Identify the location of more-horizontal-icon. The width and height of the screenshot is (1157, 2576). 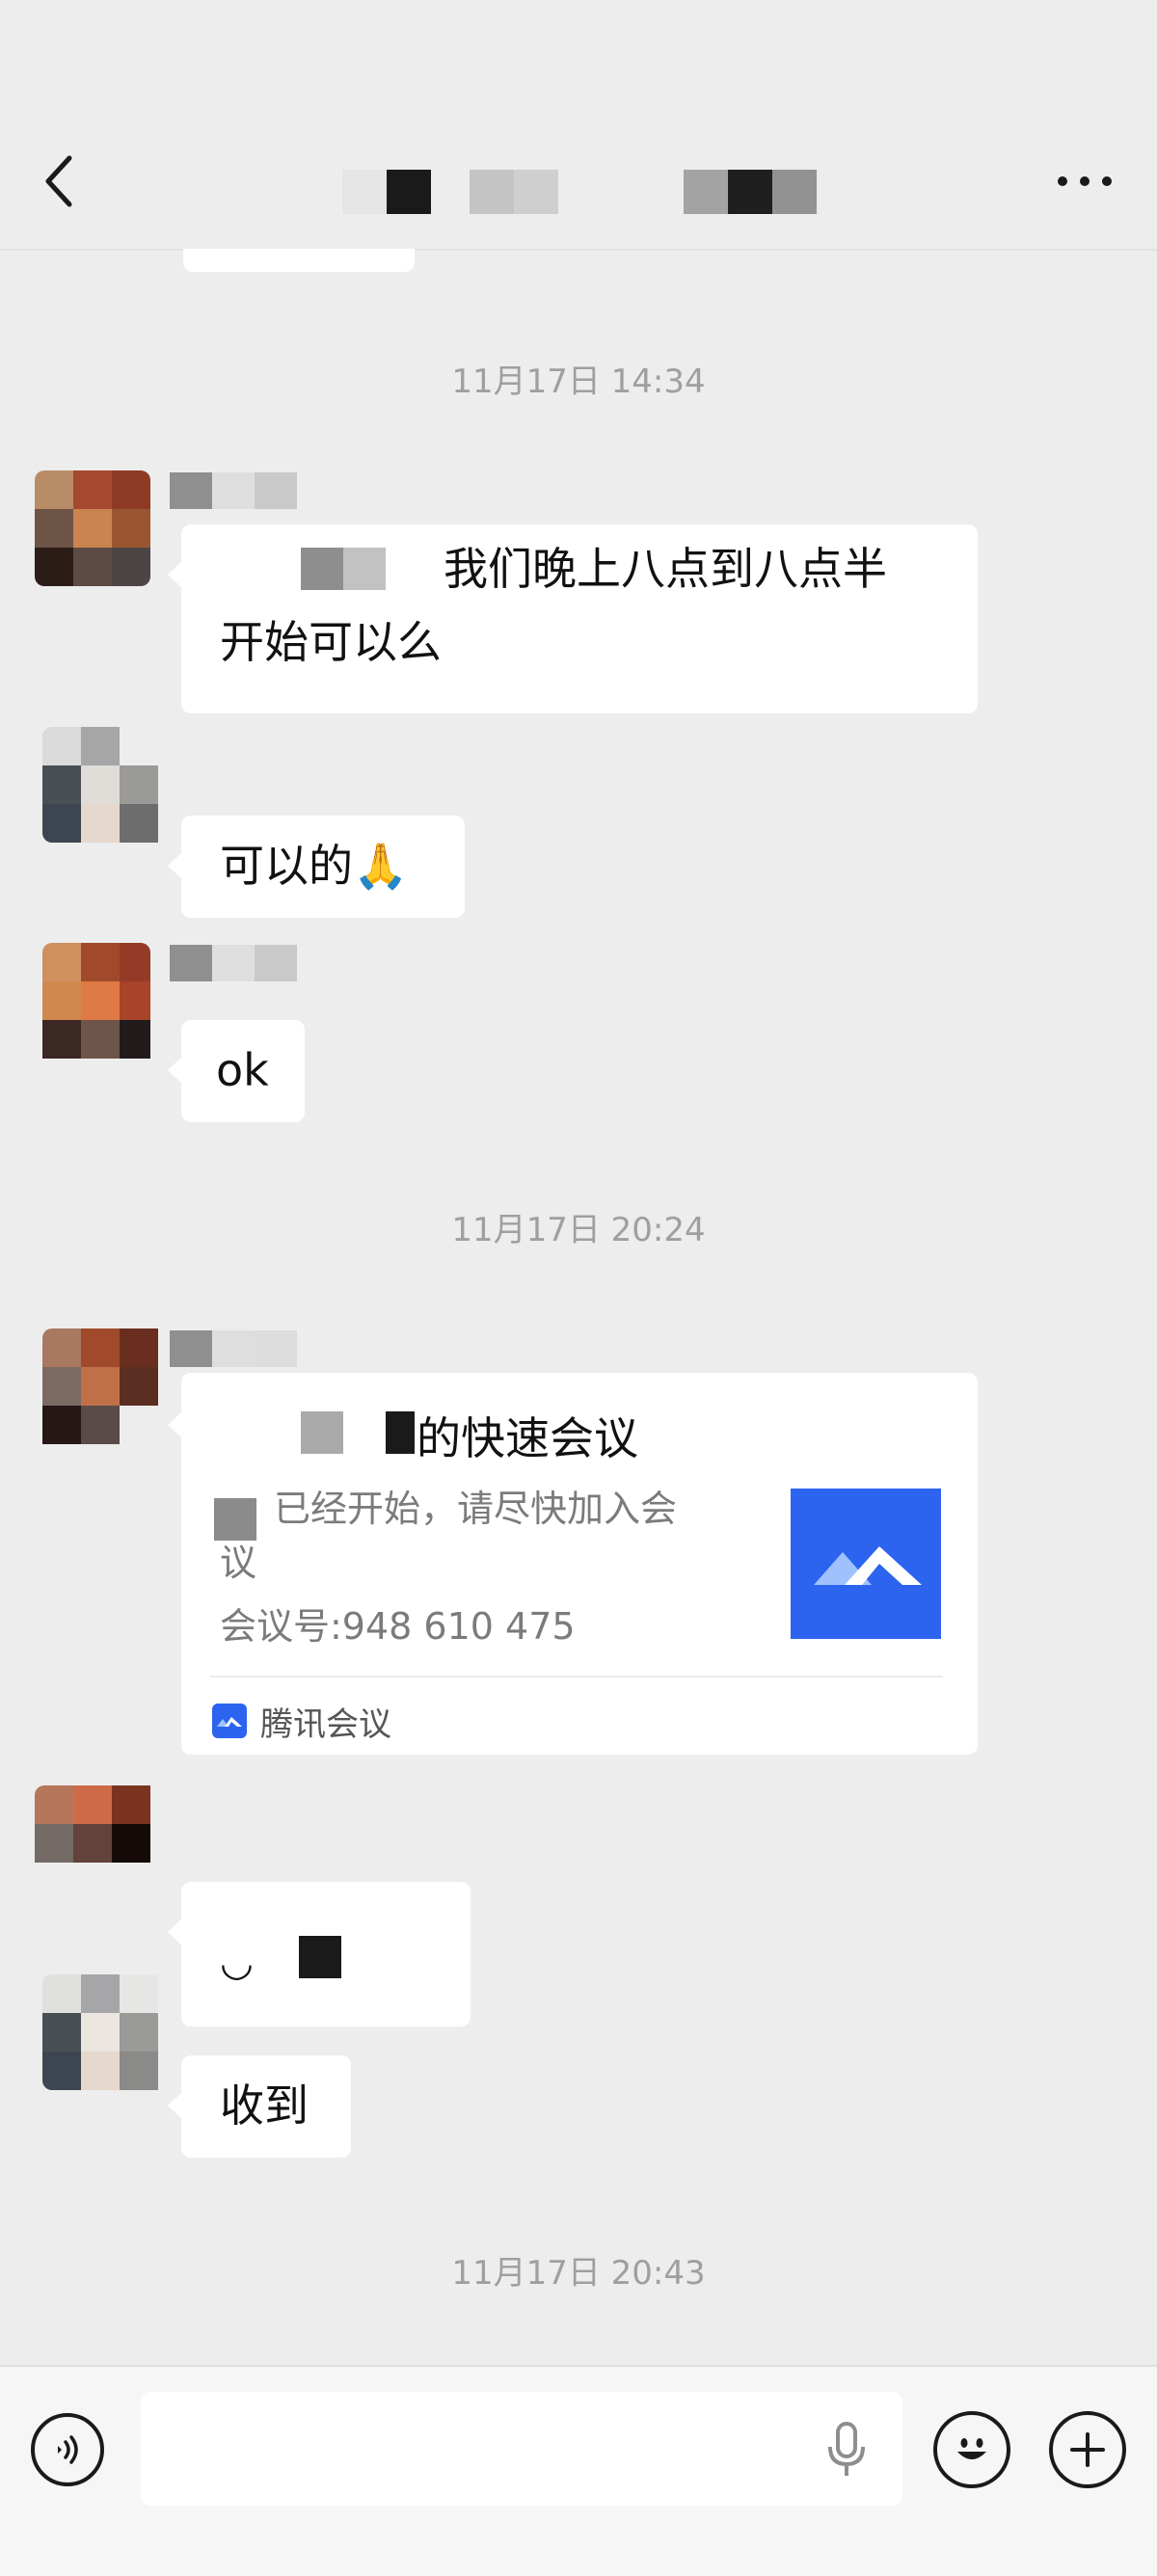
(1085, 181).